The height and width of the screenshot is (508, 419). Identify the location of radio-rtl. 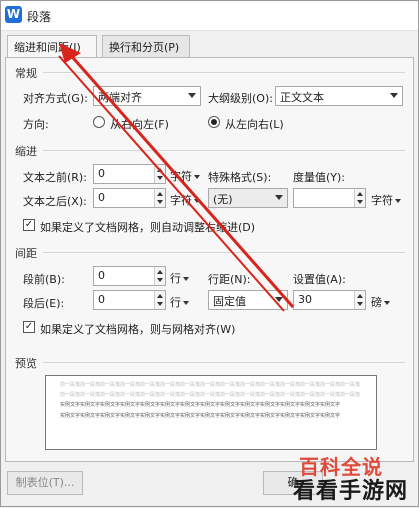
(99, 122).